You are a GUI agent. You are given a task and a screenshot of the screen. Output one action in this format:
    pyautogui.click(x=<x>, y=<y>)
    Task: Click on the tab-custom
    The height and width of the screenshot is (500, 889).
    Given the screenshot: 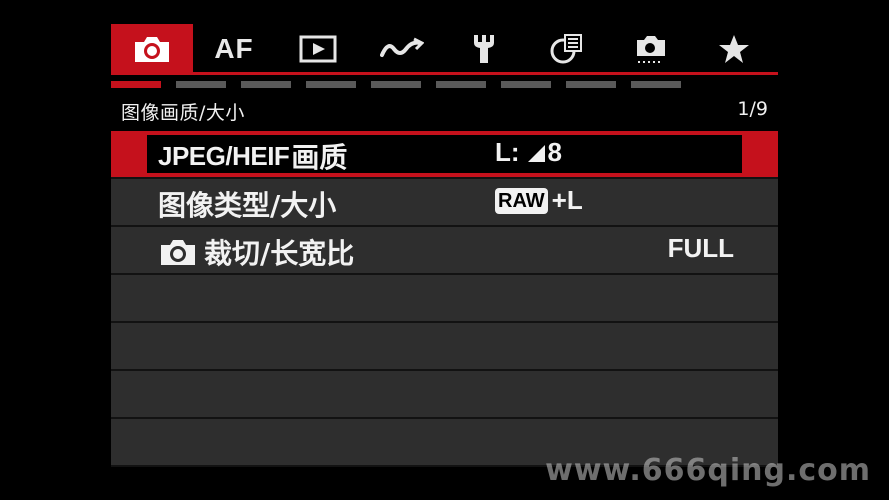 What is the action you would take?
    pyautogui.click(x=566, y=49)
    